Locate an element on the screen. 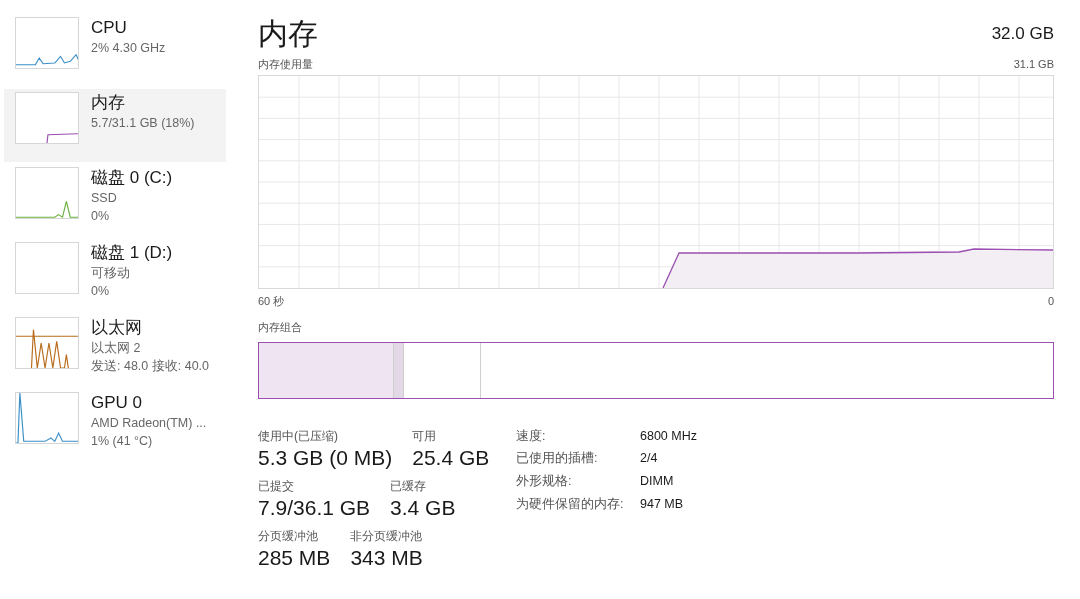 This screenshot has width=1080, height=599. stat-label: 可用 is located at coordinates (425, 436).